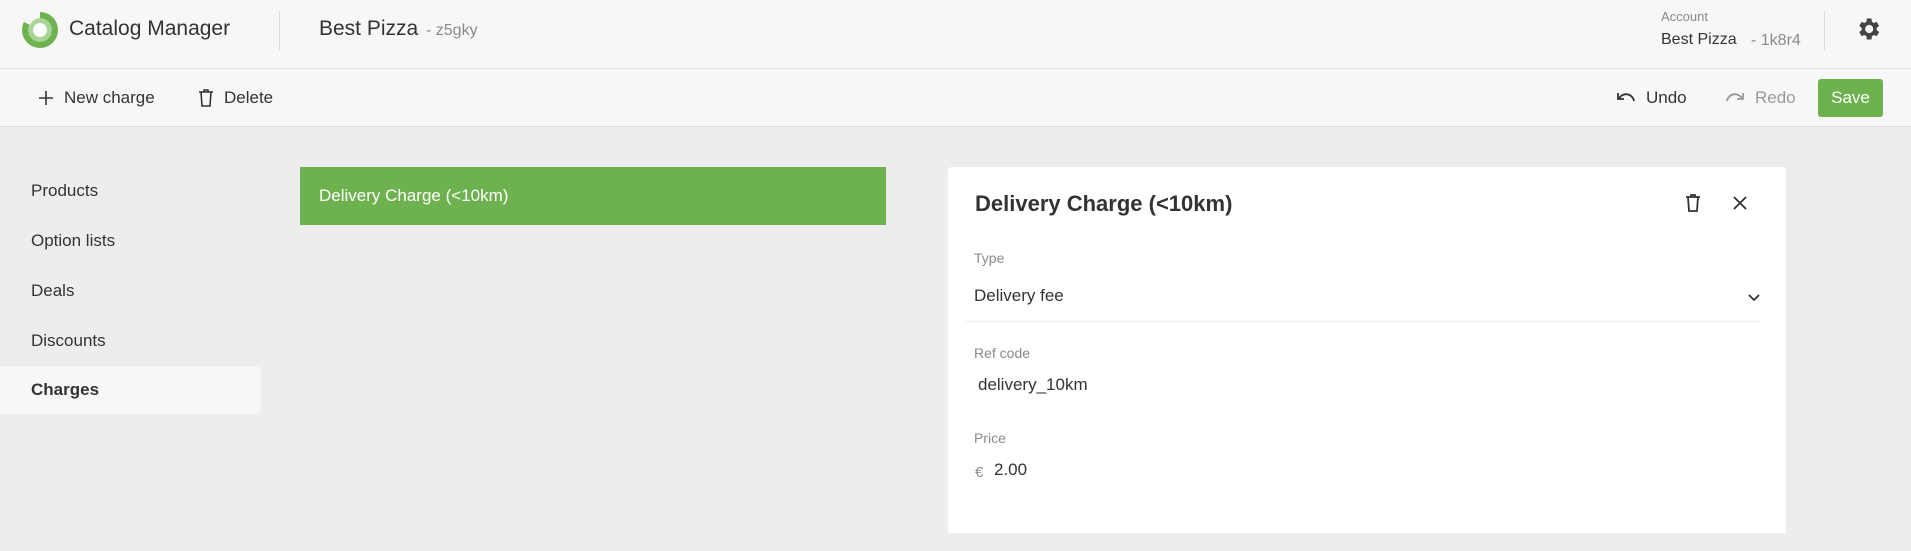 The width and height of the screenshot is (1911, 551). What do you see at coordinates (130, 191) in the screenshot?
I see `sidebar-item-products: Products` at bounding box center [130, 191].